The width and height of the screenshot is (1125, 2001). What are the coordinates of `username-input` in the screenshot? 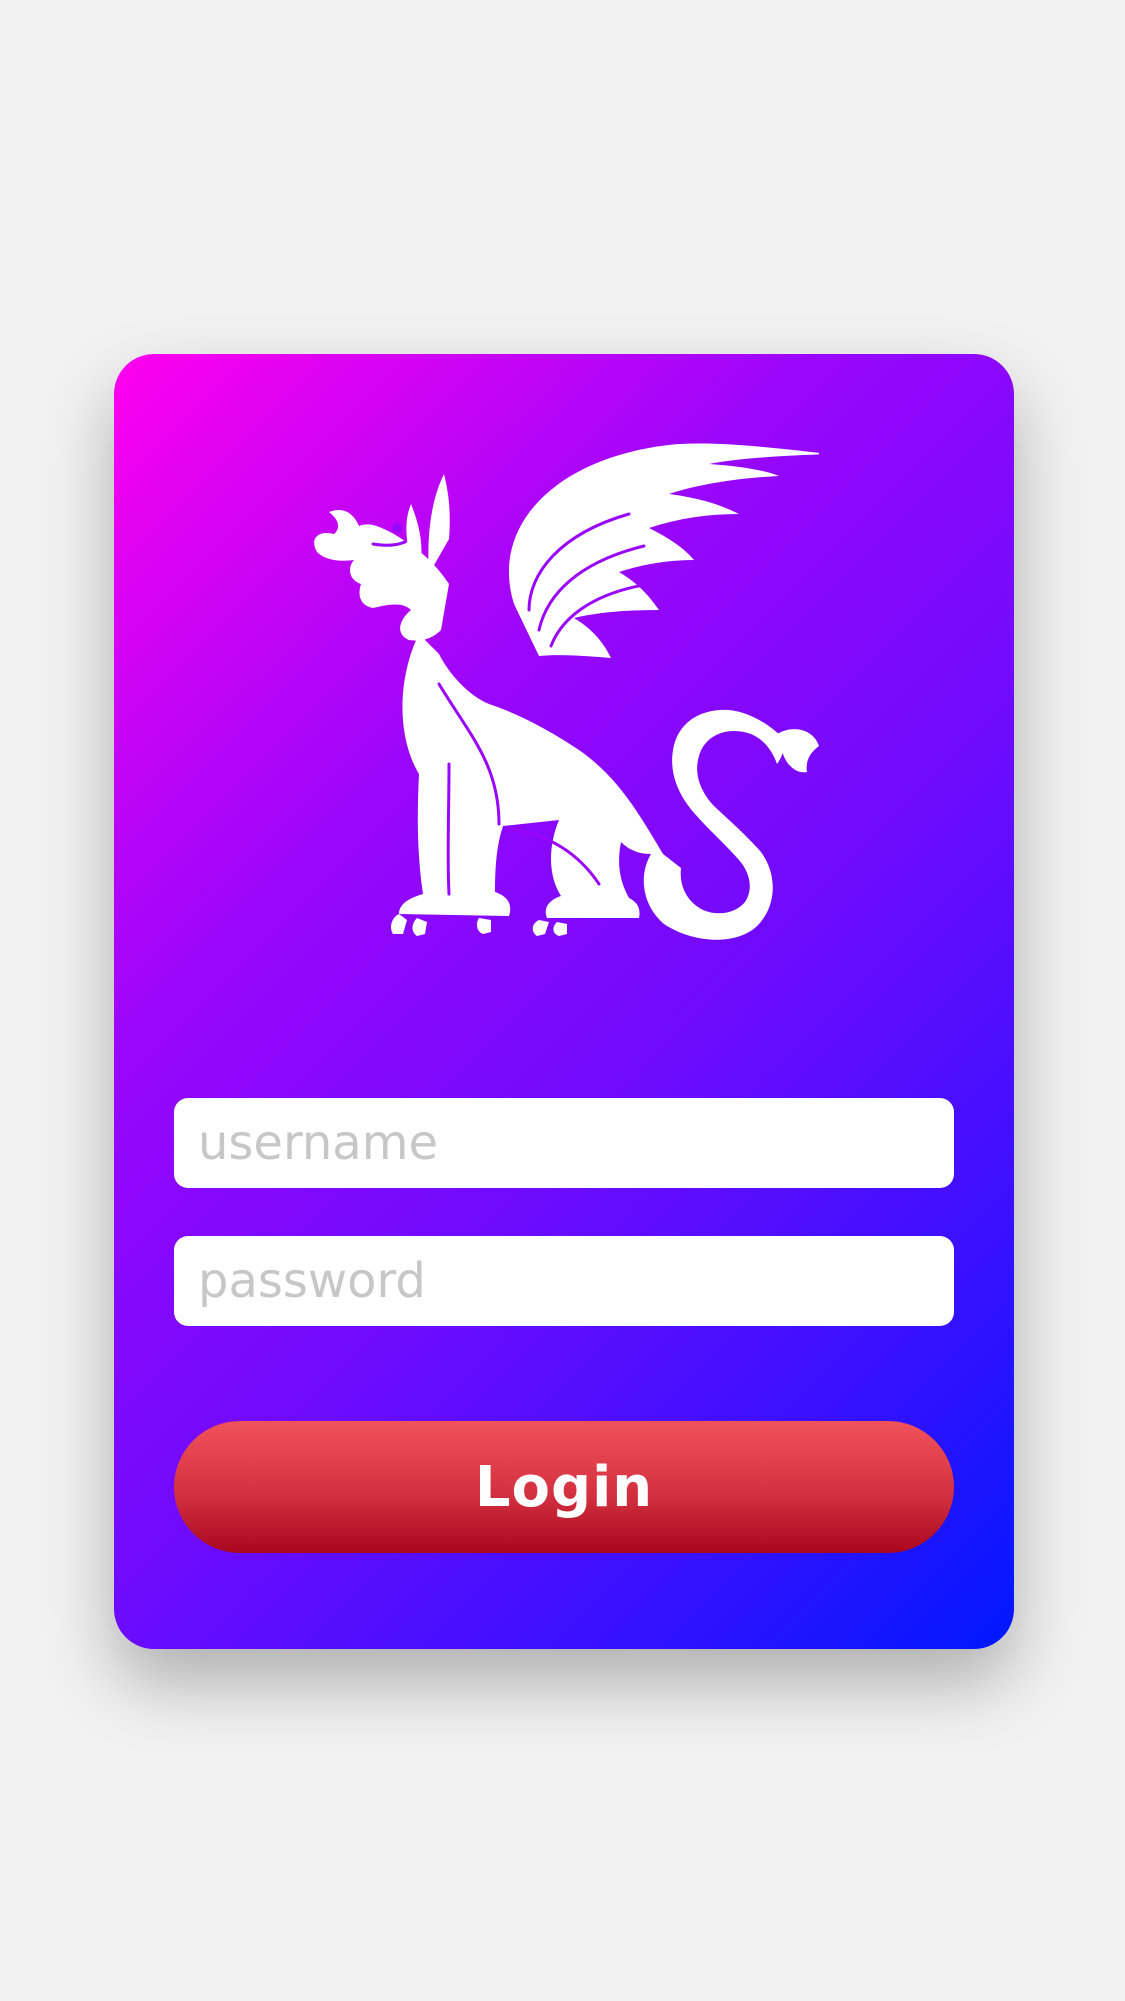 It's located at (564, 1143).